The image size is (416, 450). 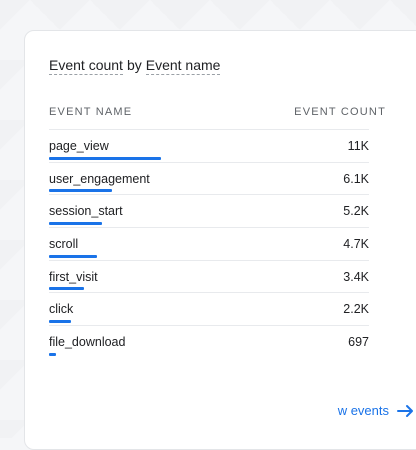 I want to click on event-name: session_start, so click(x=86, y=211).